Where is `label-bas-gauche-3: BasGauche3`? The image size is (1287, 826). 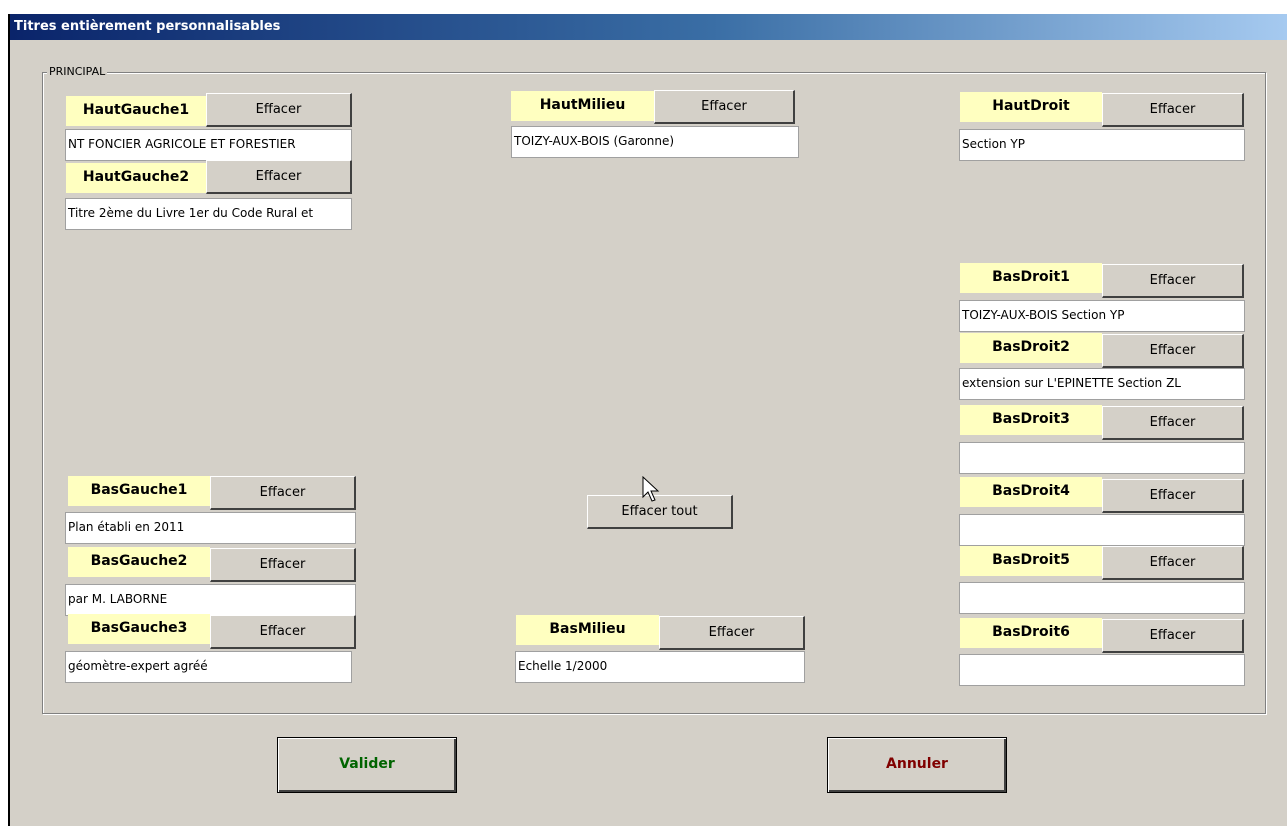
label-bas-gauche-3: BasGauche3 is located at coordinates (139, 629).